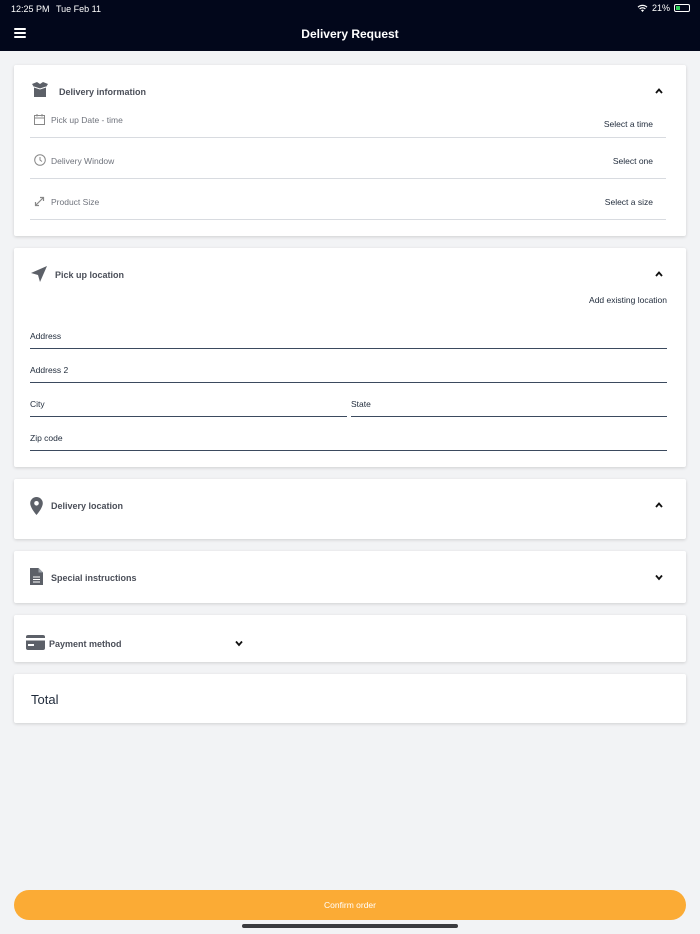 Image resolution: width=700 pixels, height=934 pixels. Describe the element at coordinates (642, 8) in the screenshot. I see `wifi-icon` at that location.